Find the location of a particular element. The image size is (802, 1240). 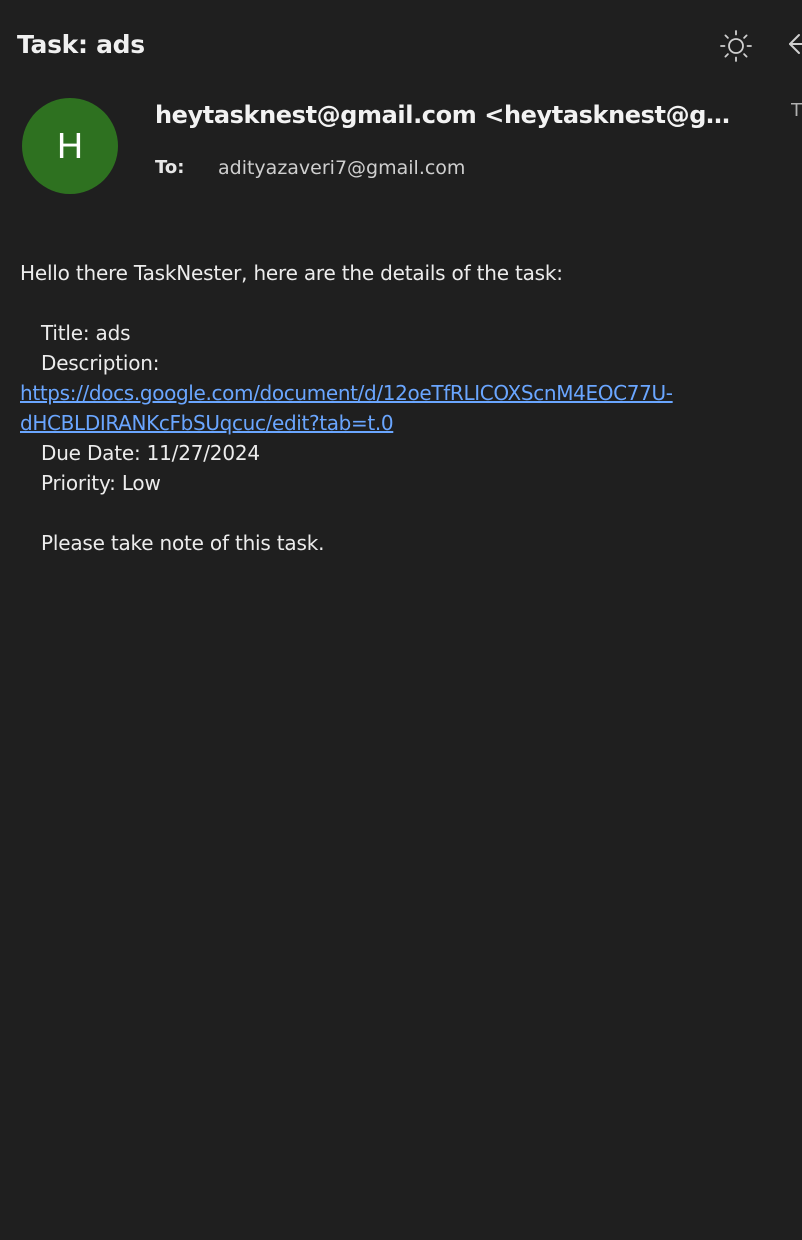

description-link-line2: dHCBLDIRANKcFbSUqcuc/edit?tab=t.0 is located at coordinates (405, 423).